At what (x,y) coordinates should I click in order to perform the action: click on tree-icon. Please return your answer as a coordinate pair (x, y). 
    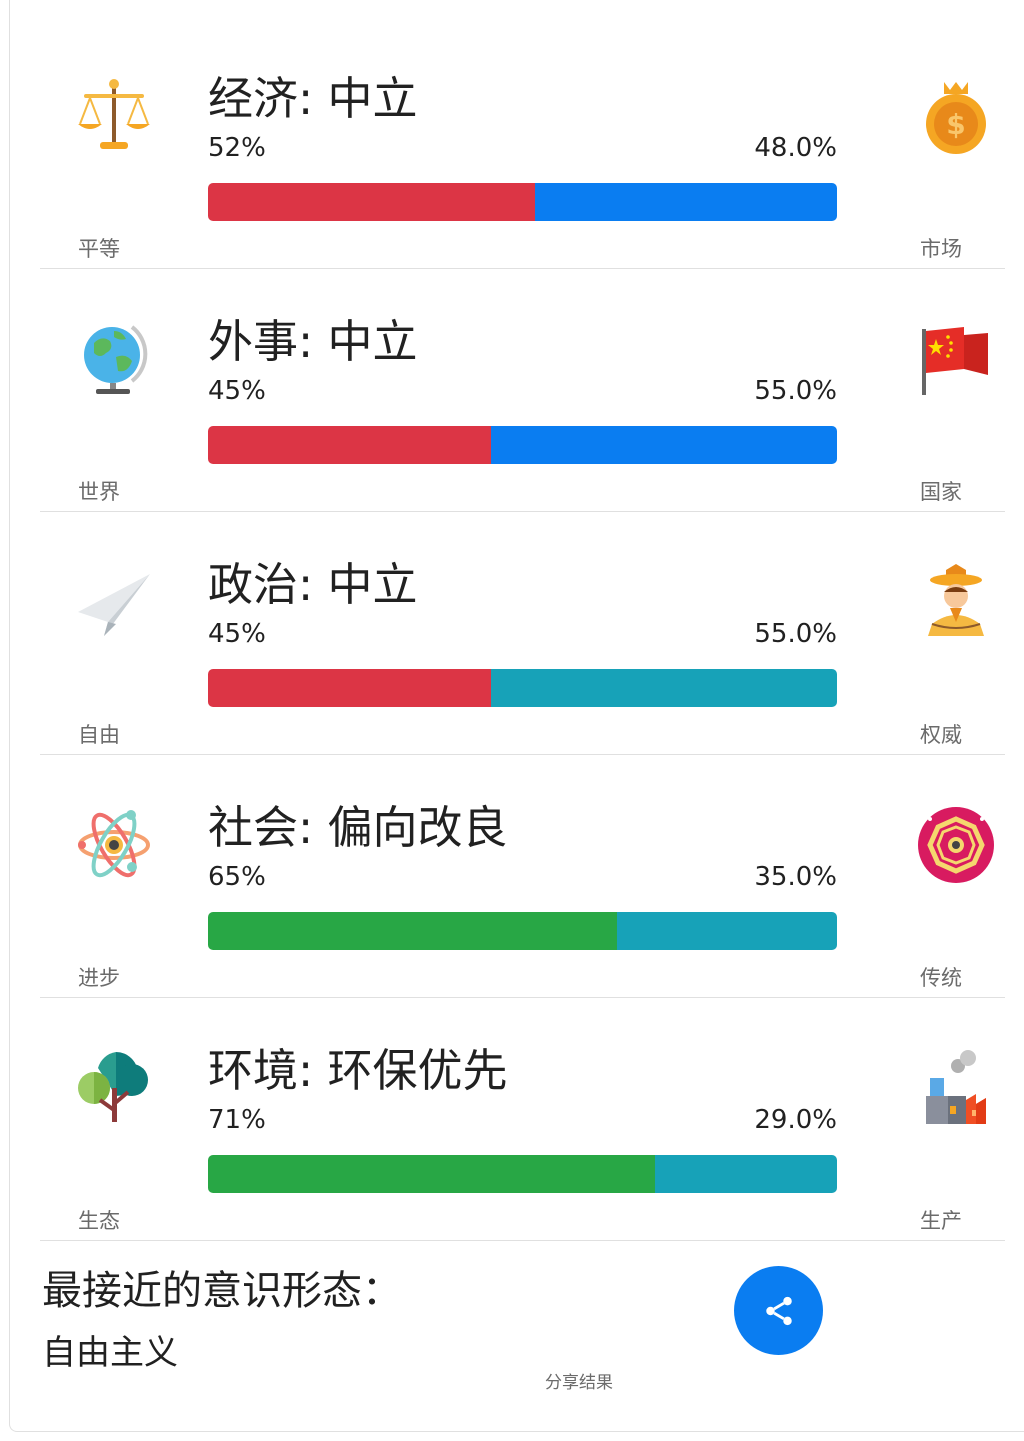
    Looking at the image, I should click on (114, 1088).